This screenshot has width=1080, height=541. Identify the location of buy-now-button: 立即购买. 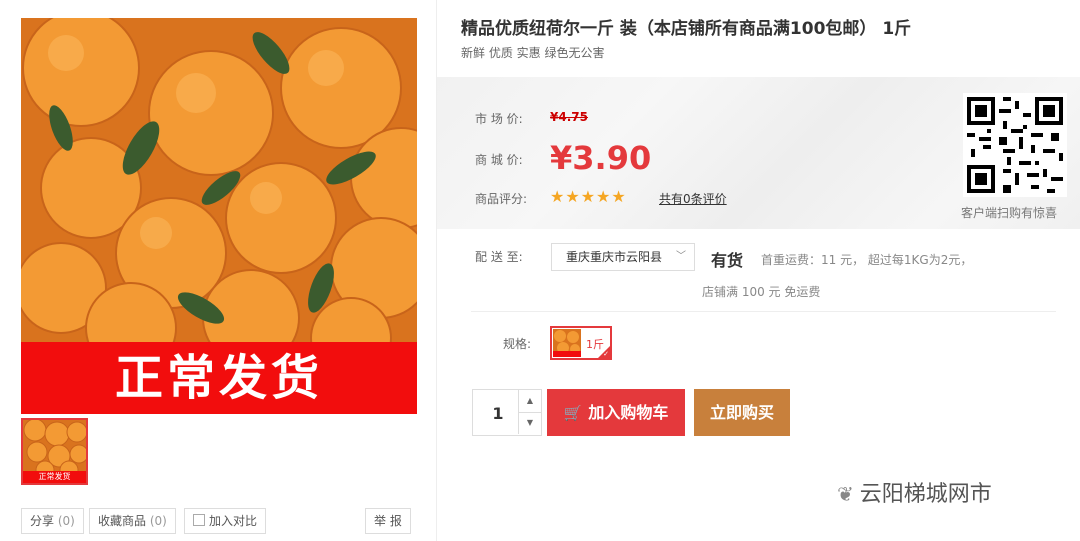
(742, 412).